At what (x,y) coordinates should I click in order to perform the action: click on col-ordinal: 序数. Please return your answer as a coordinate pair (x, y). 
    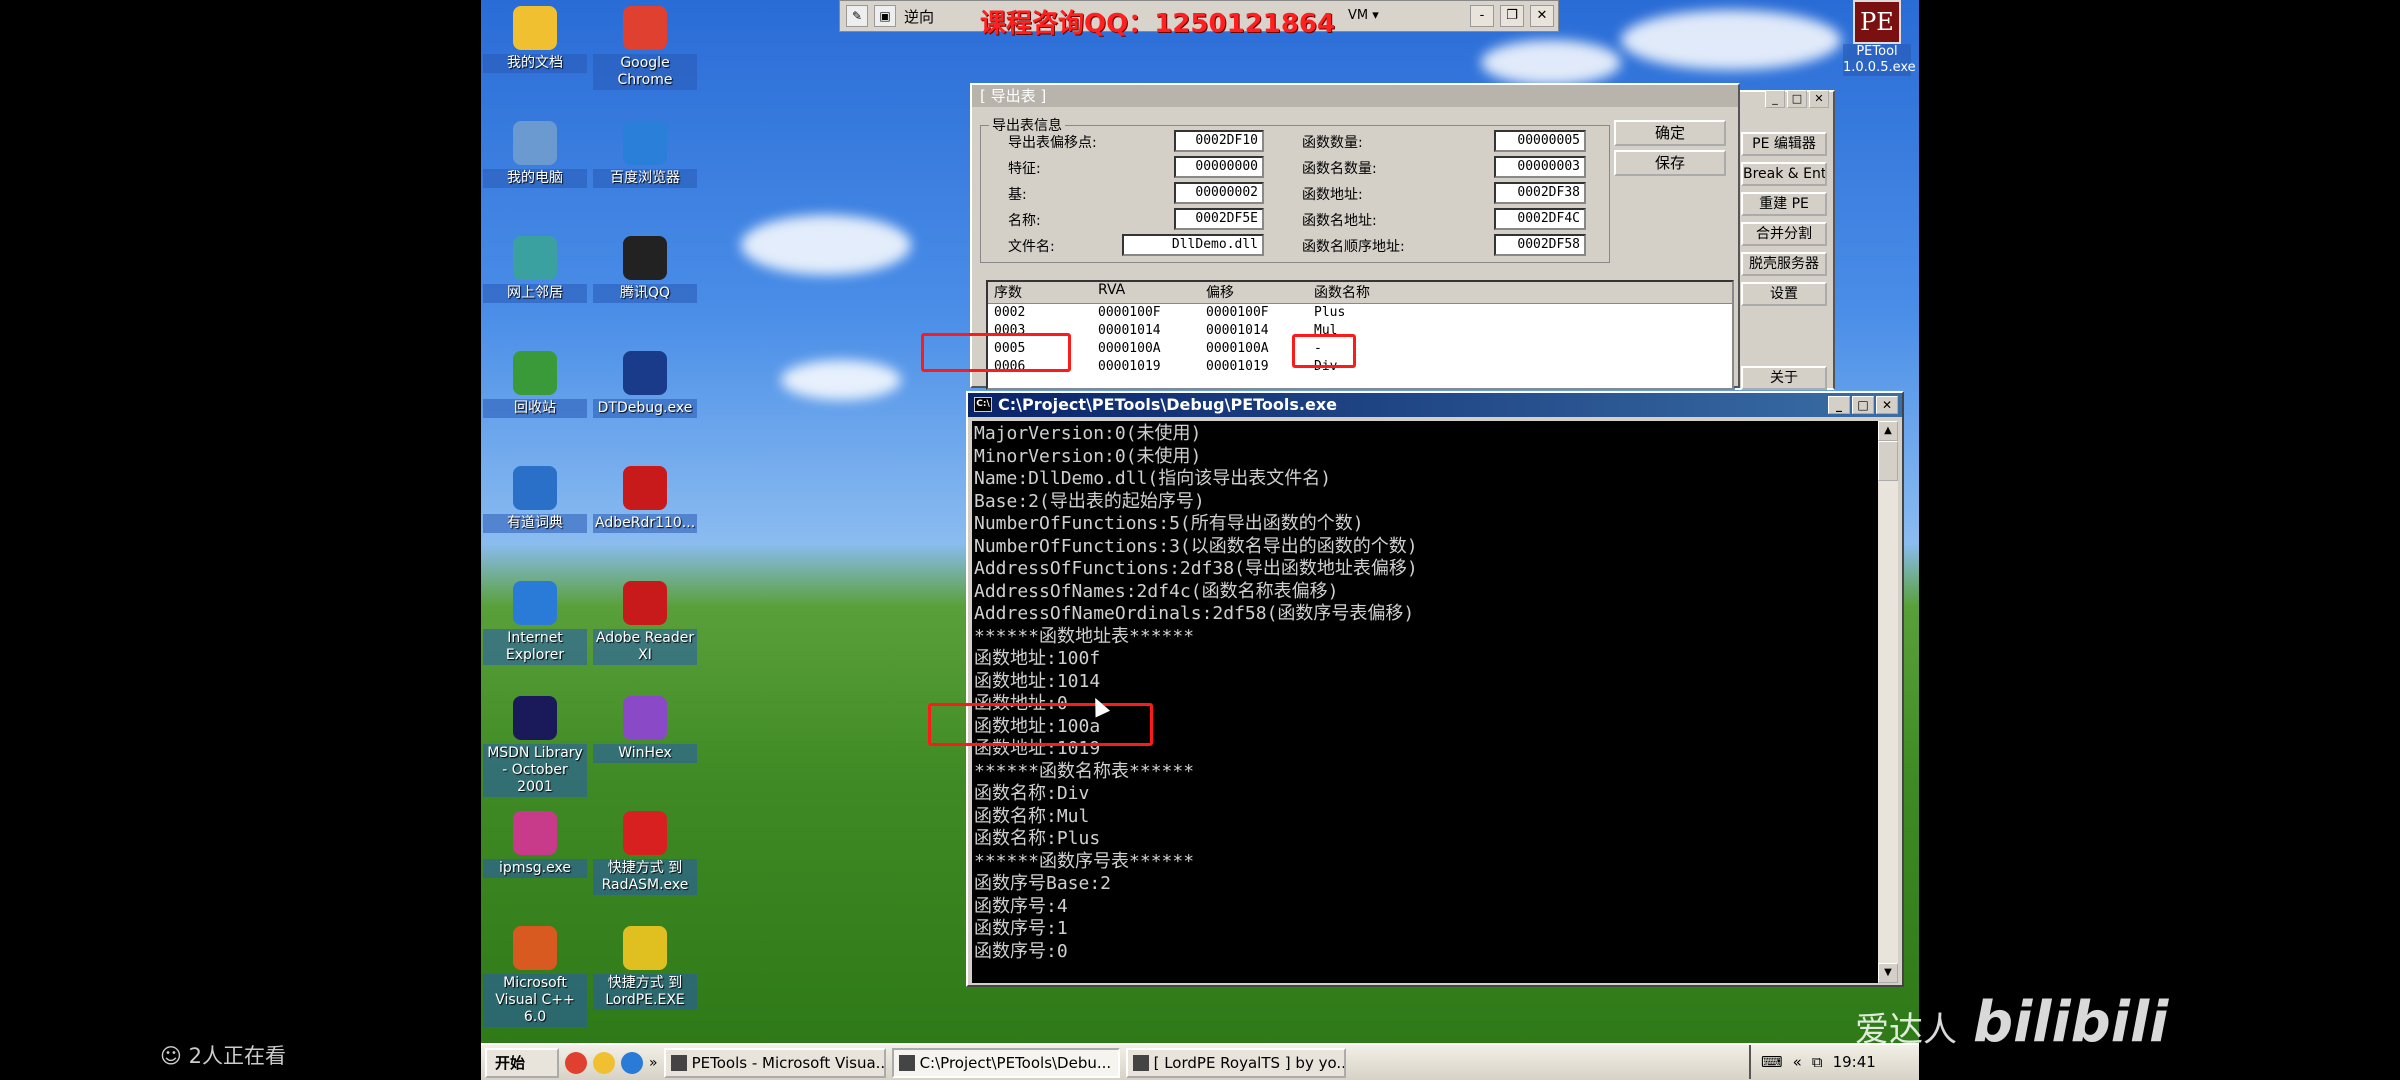
    Looking at the image, I should click on (1040, 292).